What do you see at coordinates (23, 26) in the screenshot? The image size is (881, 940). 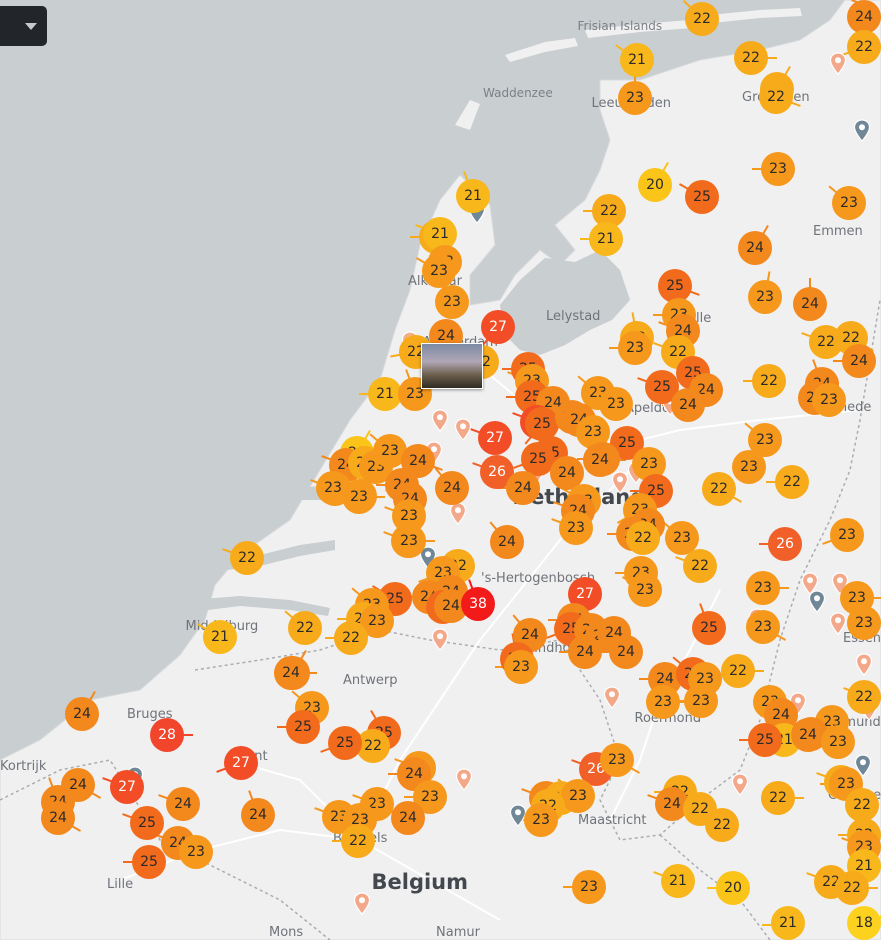 I see `layer-dropdown` at bounding box center [23, 26].